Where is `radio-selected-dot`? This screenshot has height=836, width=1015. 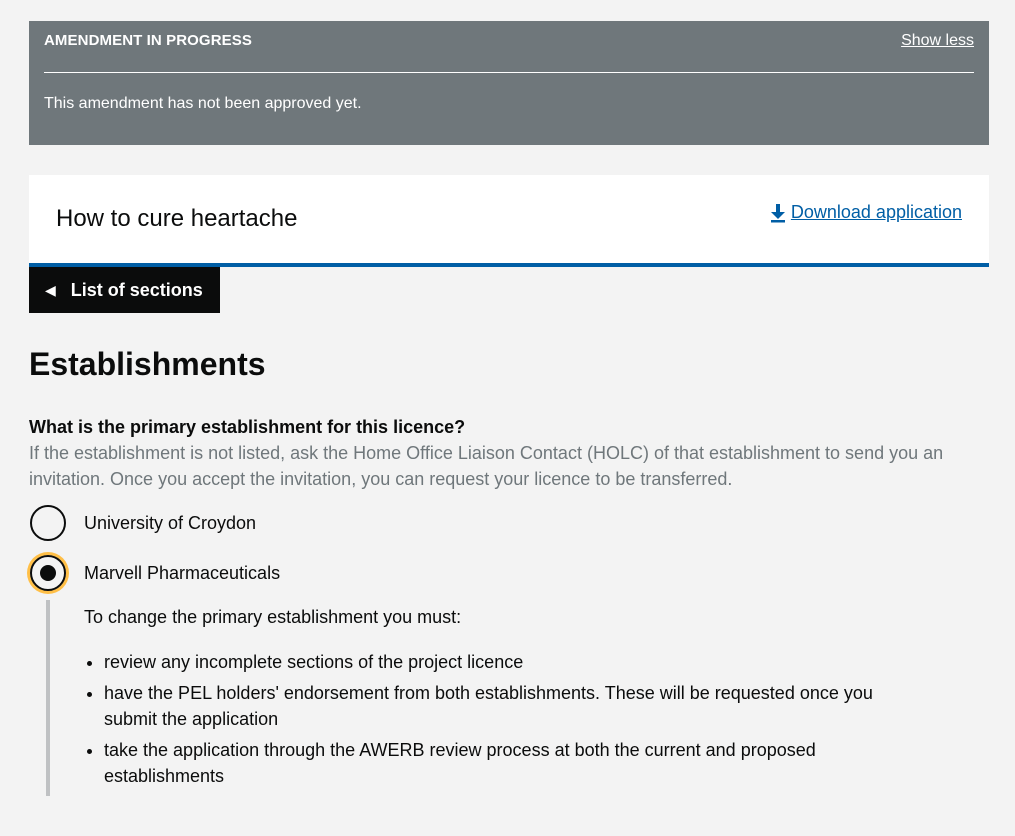 radio-selected-dot is located at coordinates (48, 573).